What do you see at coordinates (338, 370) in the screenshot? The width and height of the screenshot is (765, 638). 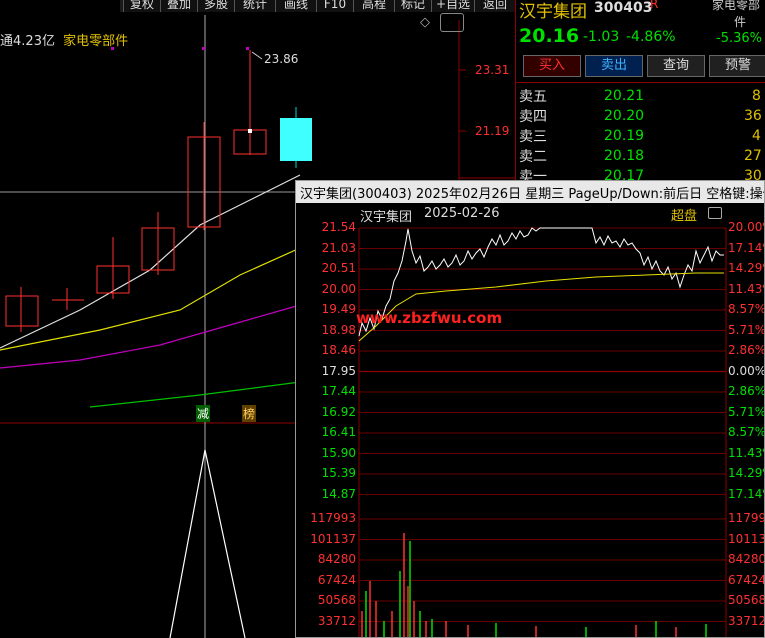 I see `price-tick: 17.95` at bounding box center [338, 370].